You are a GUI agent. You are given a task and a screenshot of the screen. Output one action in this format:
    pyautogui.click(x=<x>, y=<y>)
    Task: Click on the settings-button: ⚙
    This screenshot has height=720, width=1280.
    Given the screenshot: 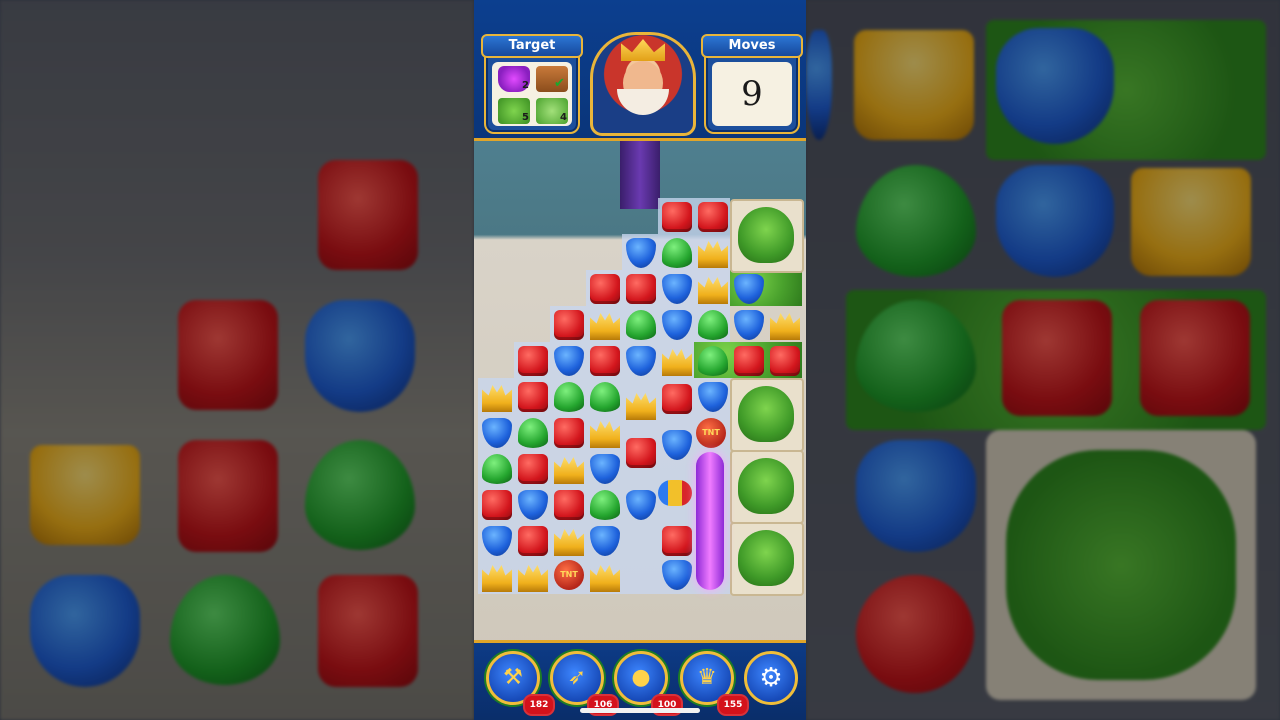 What is the action you would take?
    pyautogui.click(x=771, y=678)
    